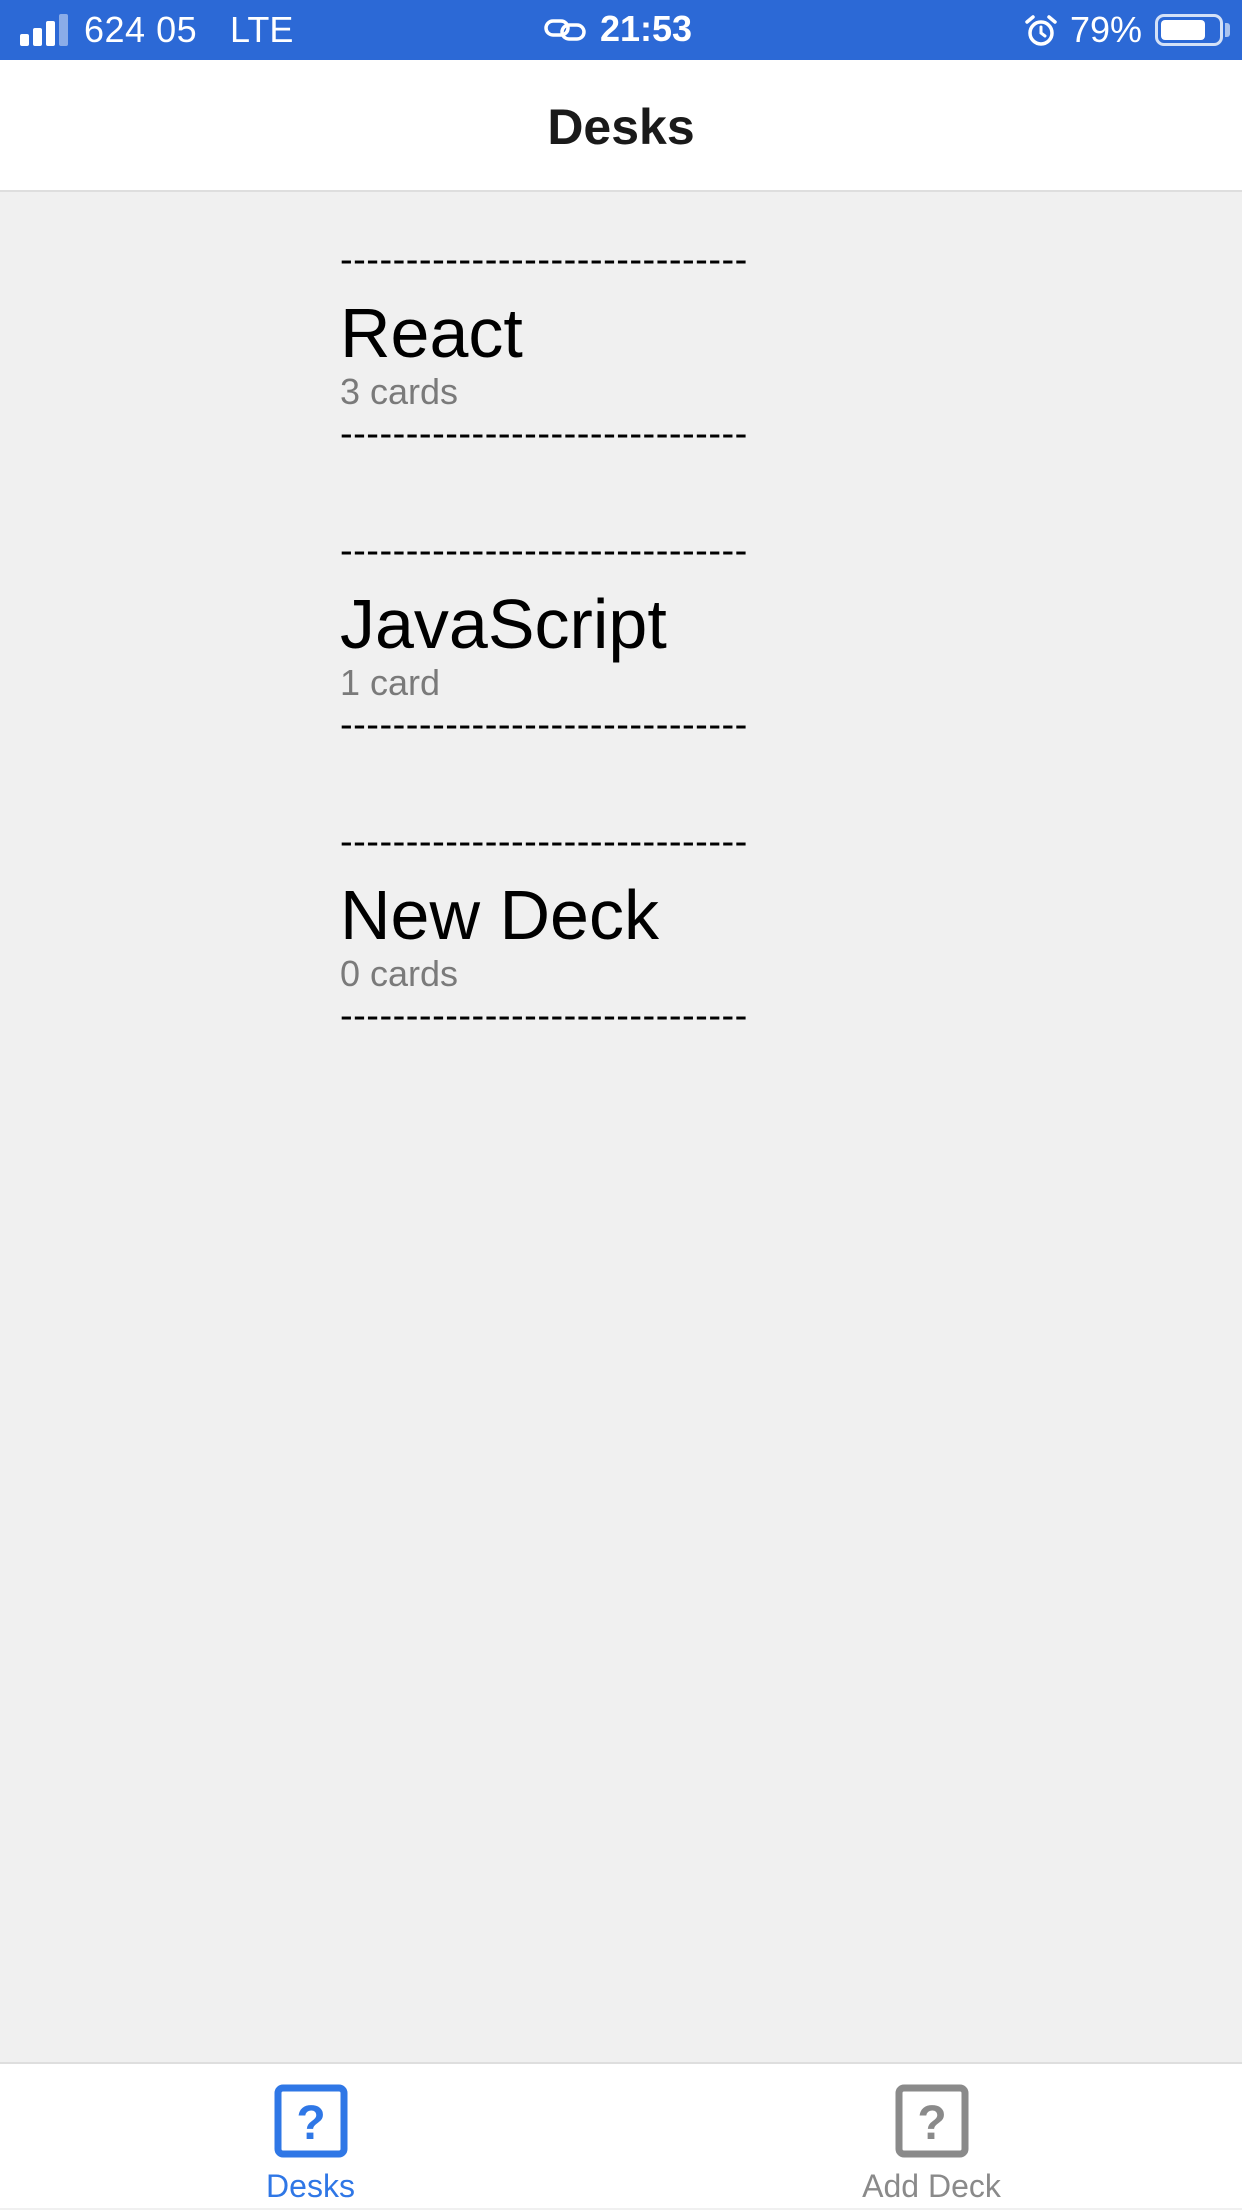 This screenshot has height=2210, width=1242. Describe the element at coordinates (1227, 30) in the screenshot. I see `battery-tip` at that location.